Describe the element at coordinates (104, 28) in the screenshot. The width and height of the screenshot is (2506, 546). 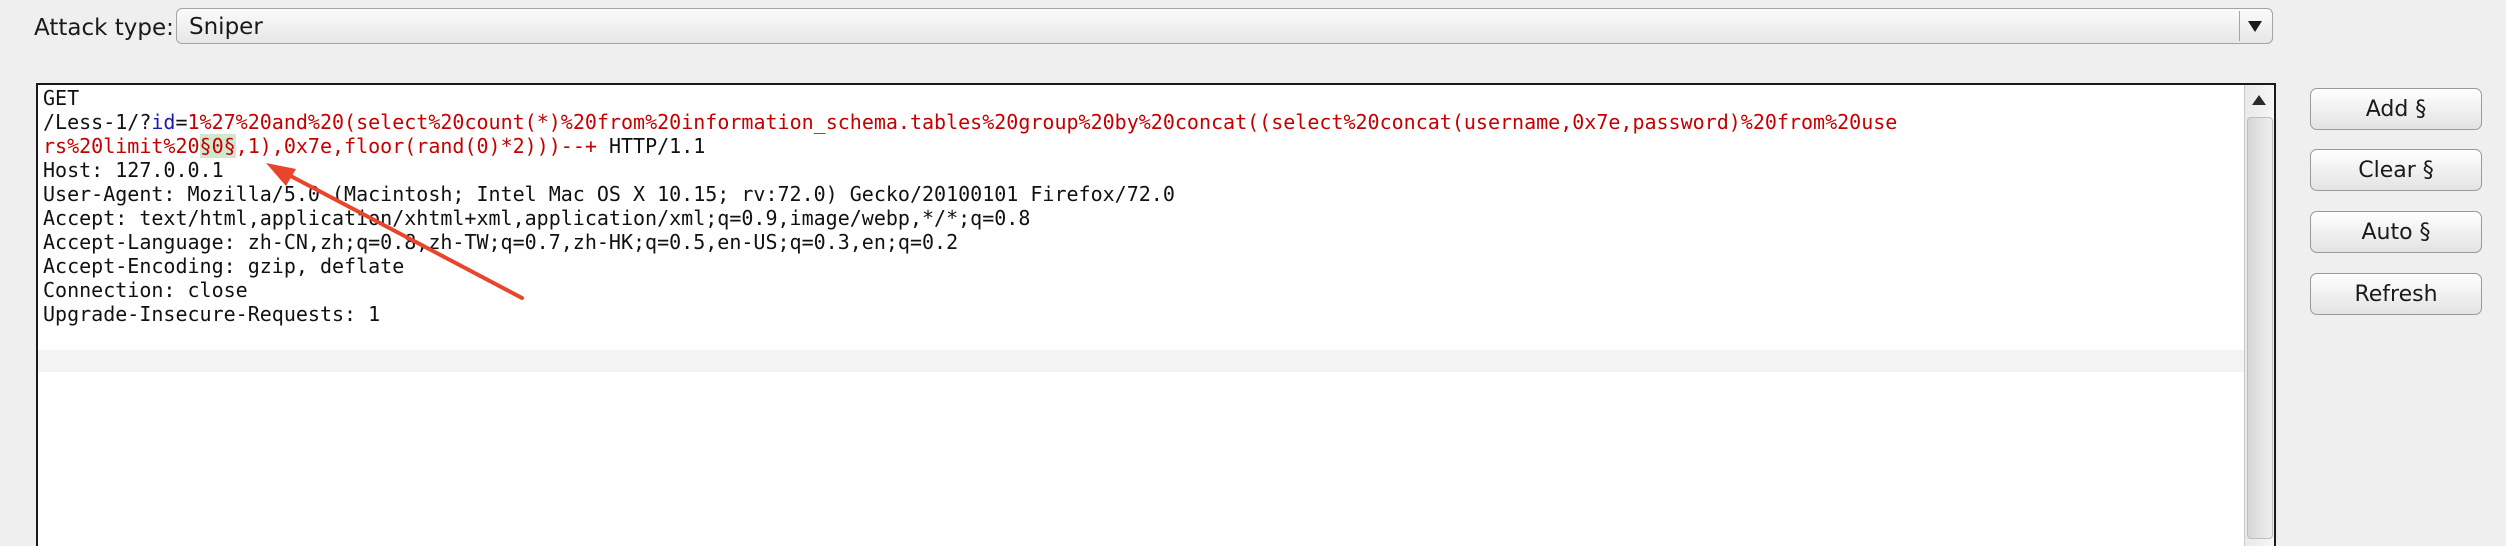
I see `attack-type-label: Attack type:` at that location.